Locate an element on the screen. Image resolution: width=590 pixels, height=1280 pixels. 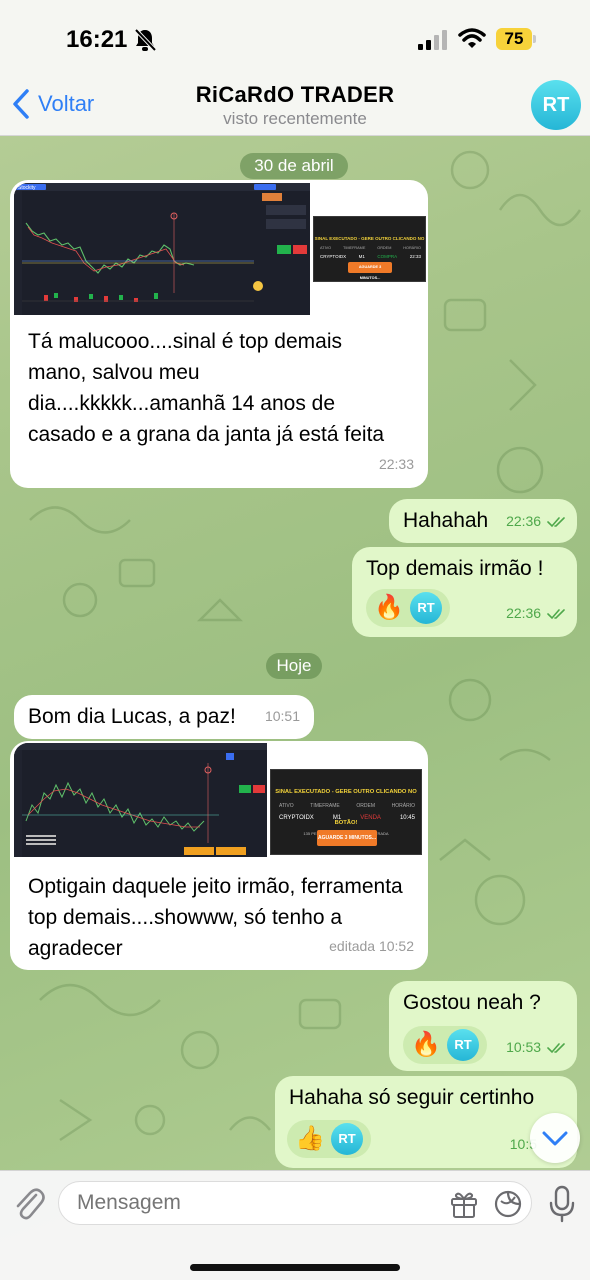
platform-logo: Stockity is located at coordinates (27, 188).